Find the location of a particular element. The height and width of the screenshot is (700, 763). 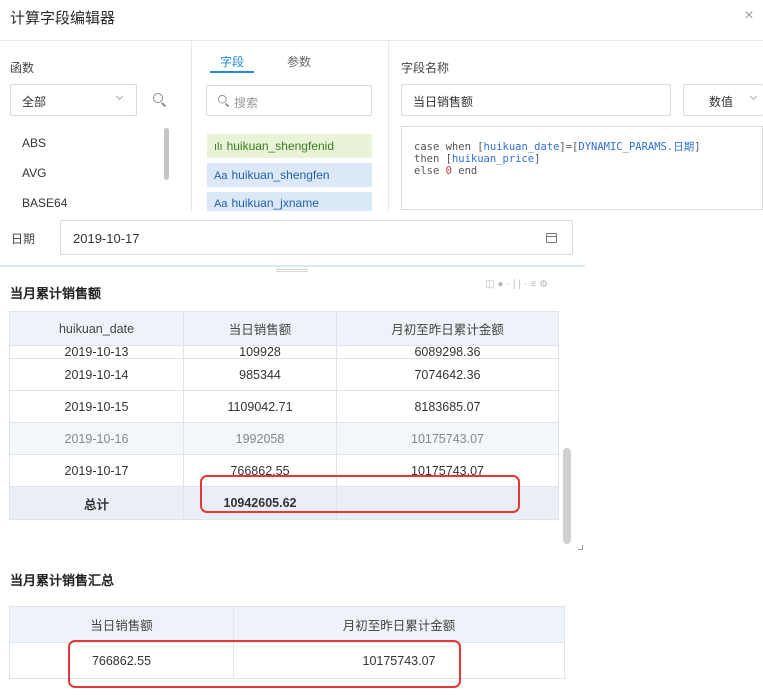

code-param-token: DYNAMIC_PARAMS.日期 is located at coordinates (636, 147).